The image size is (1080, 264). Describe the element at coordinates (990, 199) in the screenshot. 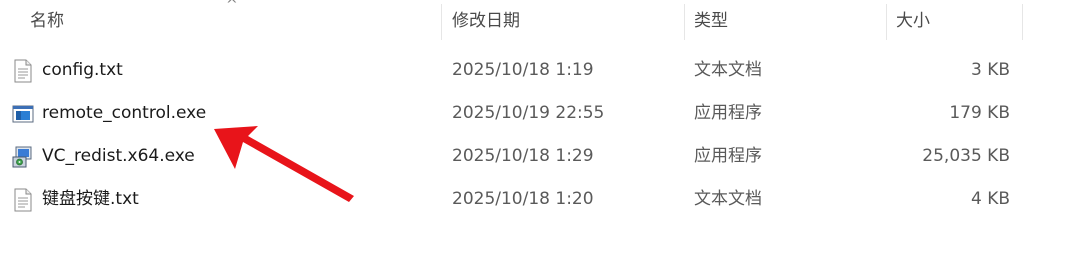

I see `file-size: 4 KB` at that location.